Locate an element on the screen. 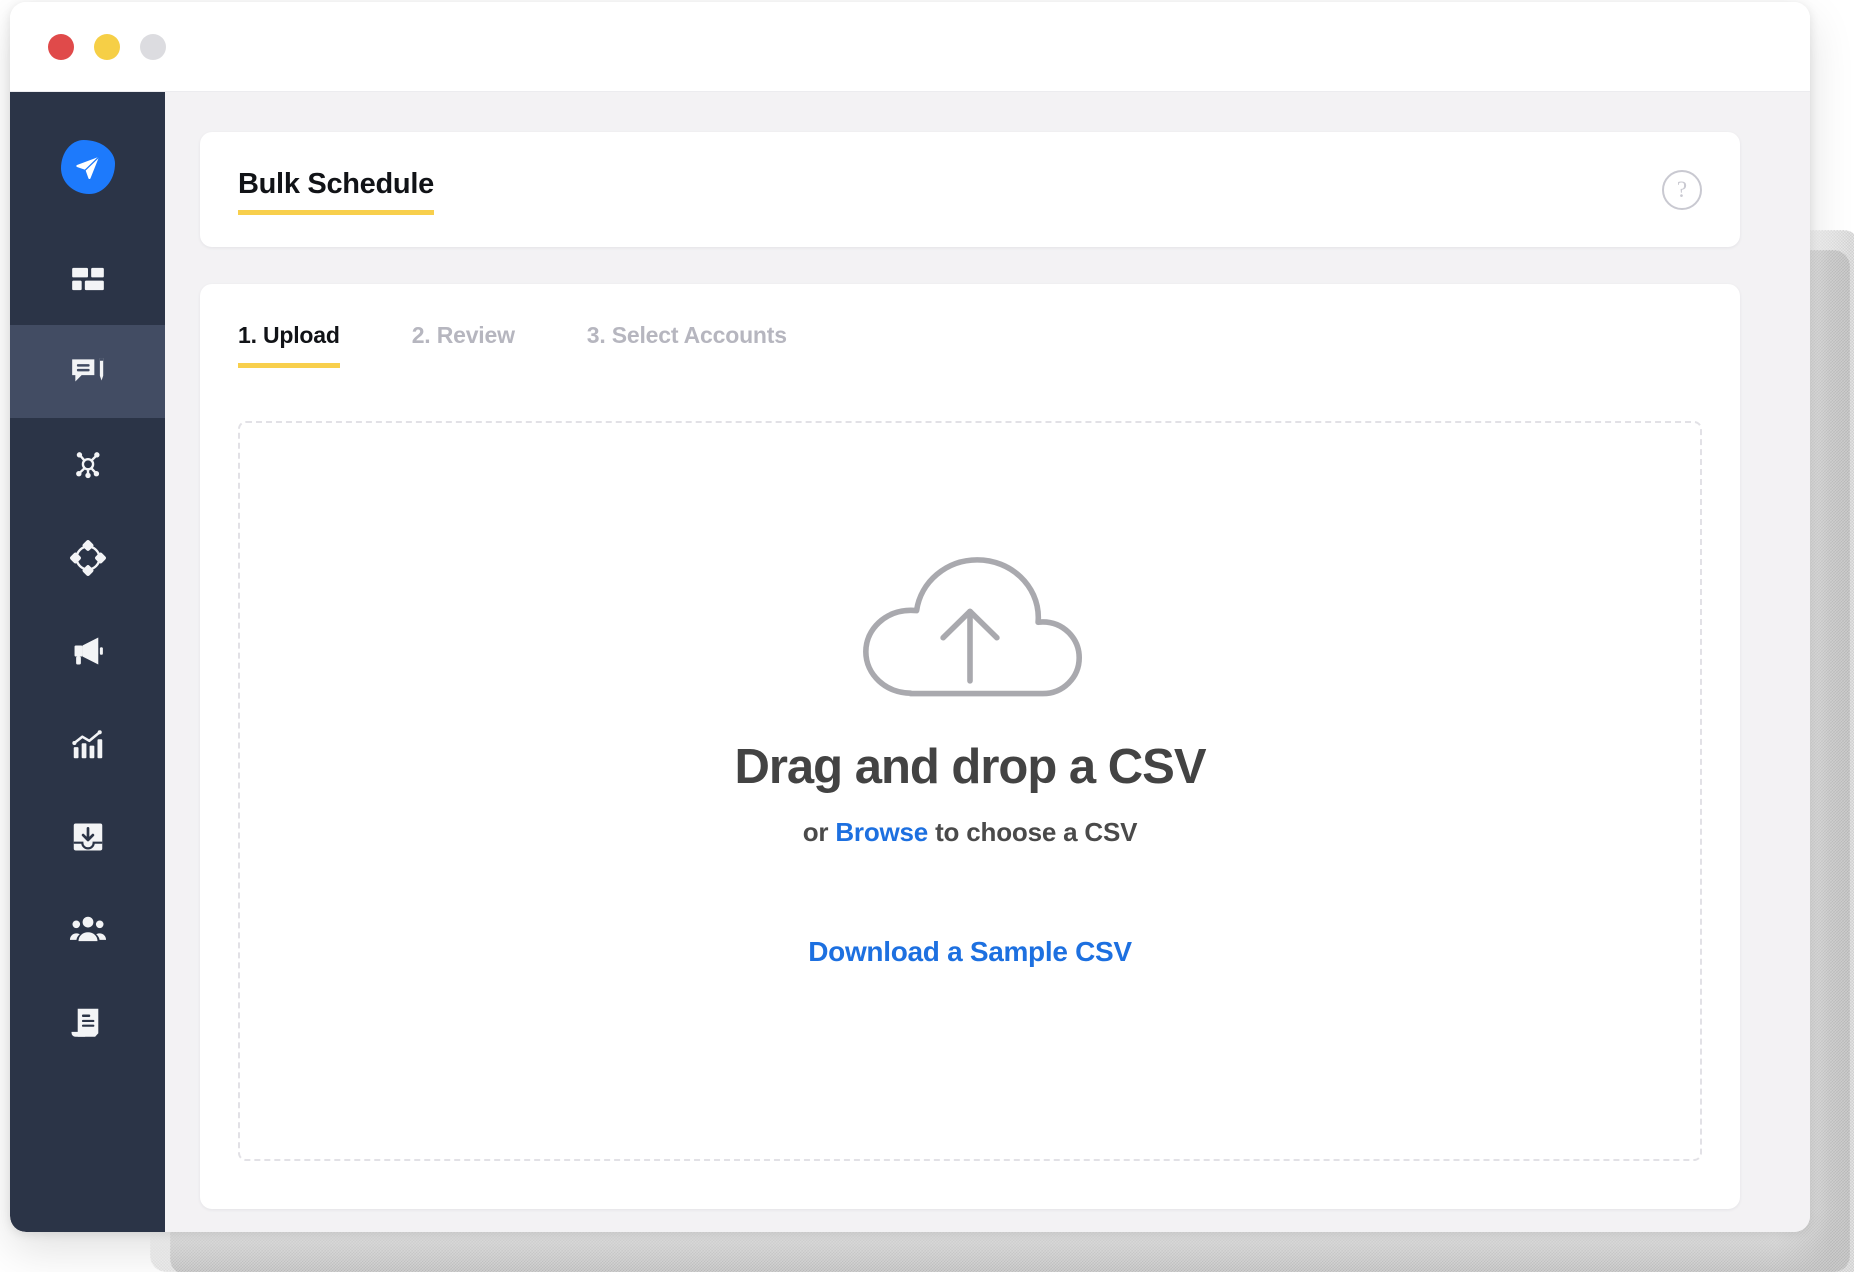 The width and height of the screenshot is (1854, 1272). browse-link: Browse is located at coordinates (881, 832).